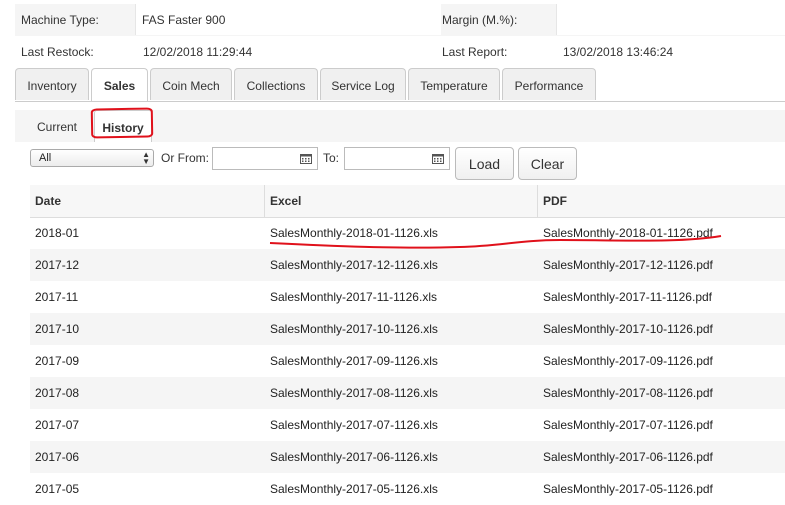 The width and height of the screenshot is (785, 505). Describe the element at coordinates (119, 84) in the screenshot. I see `tab-sales: Sales` at that location.